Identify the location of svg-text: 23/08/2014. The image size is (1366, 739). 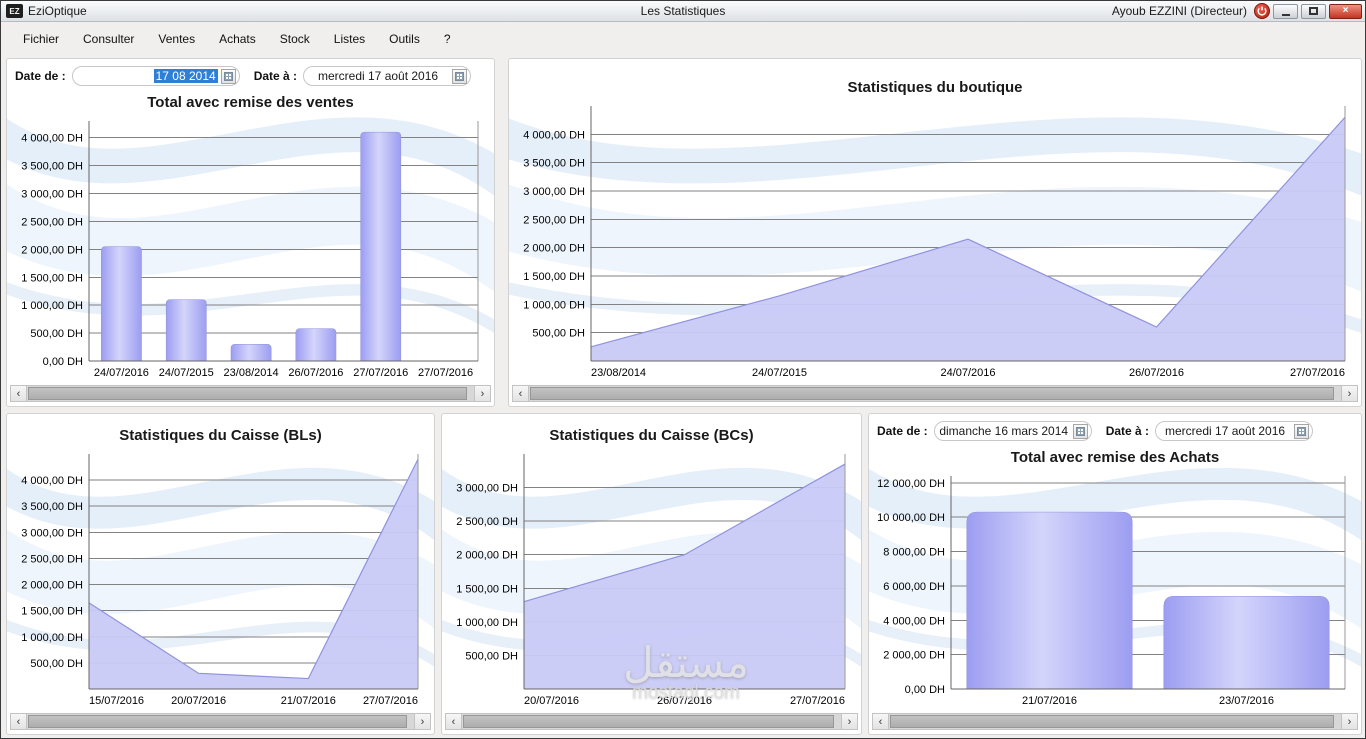
(251, 373).